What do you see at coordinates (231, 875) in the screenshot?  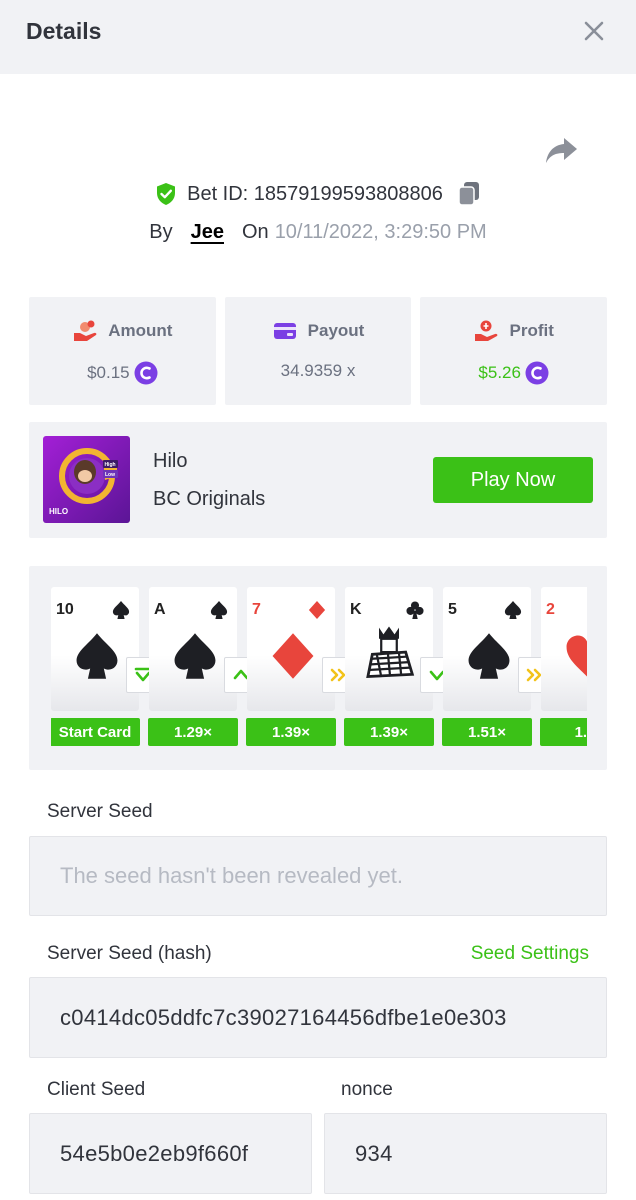 I see `server-seed-placeholder: The seed hasn't been revealed yet.` at bounding box center [231, 875].